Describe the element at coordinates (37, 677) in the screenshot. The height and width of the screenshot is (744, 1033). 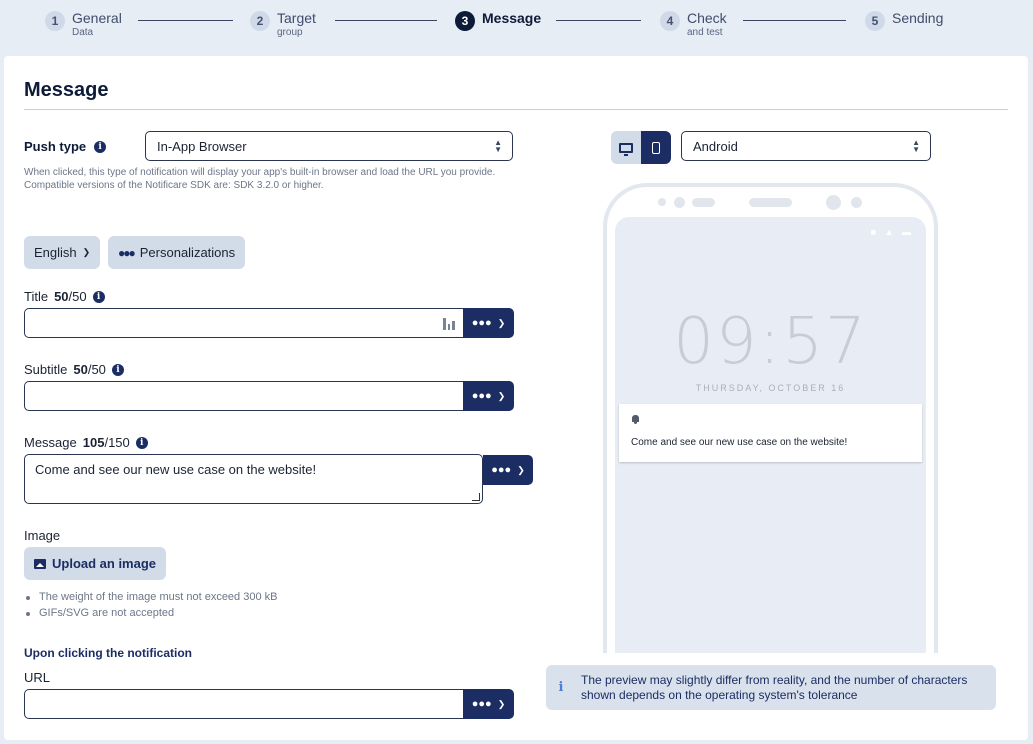
I see `url-label: URL` at that location.